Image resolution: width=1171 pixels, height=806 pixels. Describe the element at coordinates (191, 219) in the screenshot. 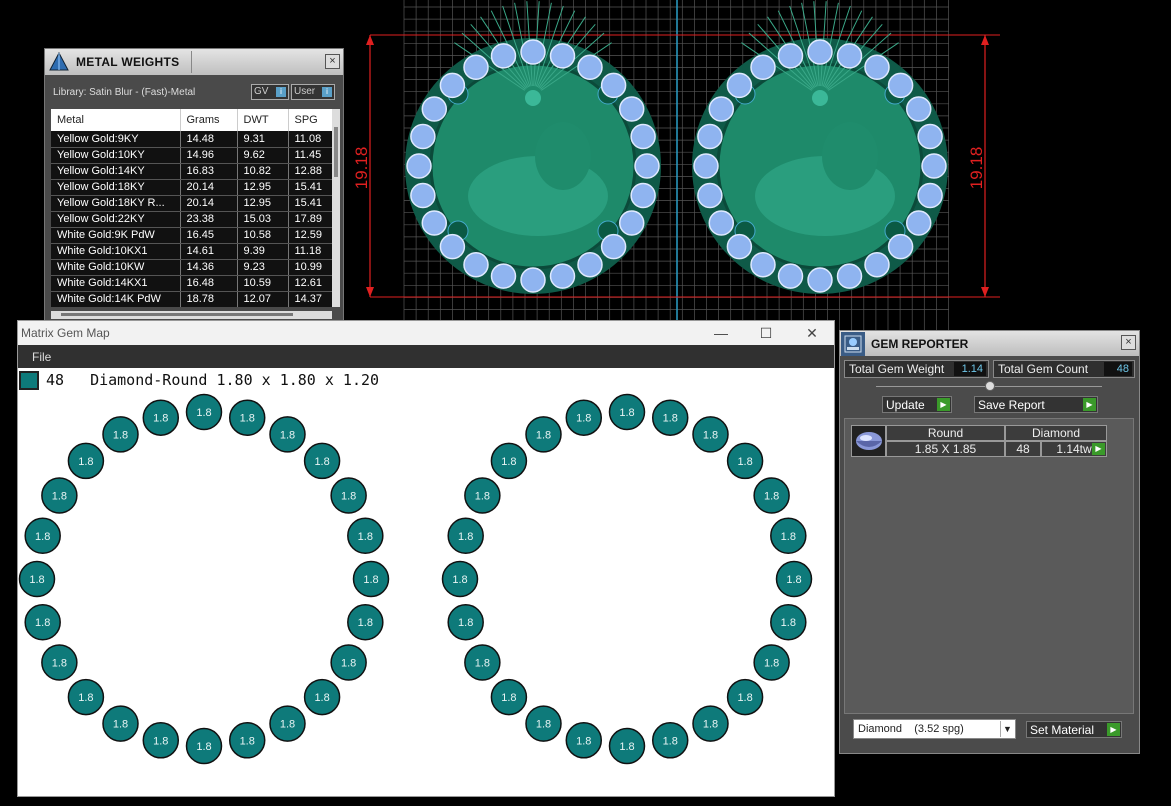

I see `table-row: Yellow Gold:22KY 23.38 15.03 17.89` at that location.